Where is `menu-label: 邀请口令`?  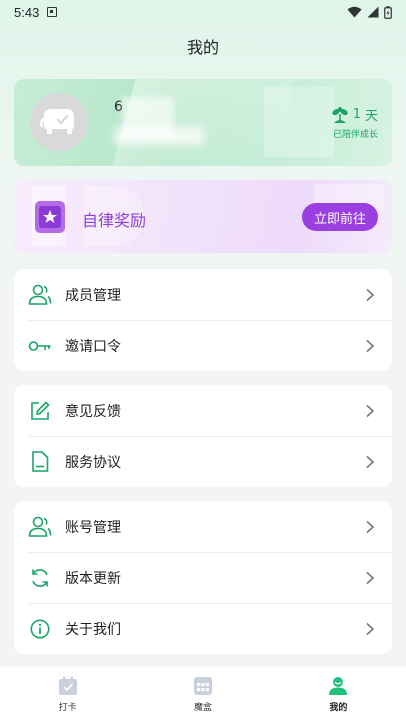 menu-label: 邀请口令 is located at coordinates (93, 346).